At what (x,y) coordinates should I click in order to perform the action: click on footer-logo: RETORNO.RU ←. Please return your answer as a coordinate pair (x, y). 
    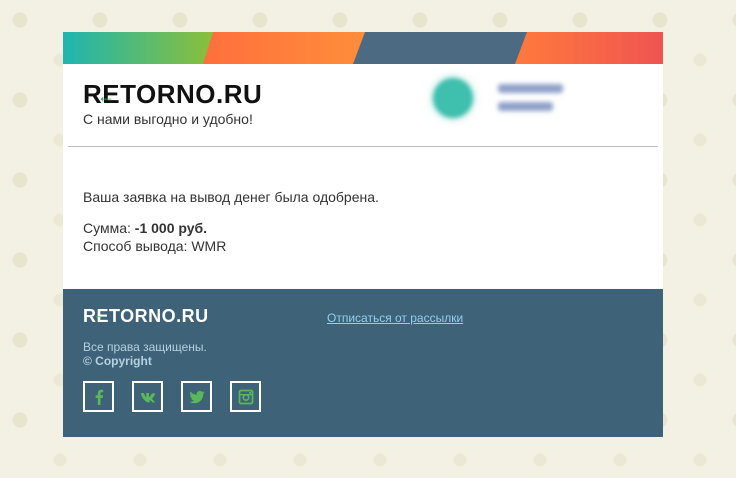
    Looking at the image, I should click on (146, 316).